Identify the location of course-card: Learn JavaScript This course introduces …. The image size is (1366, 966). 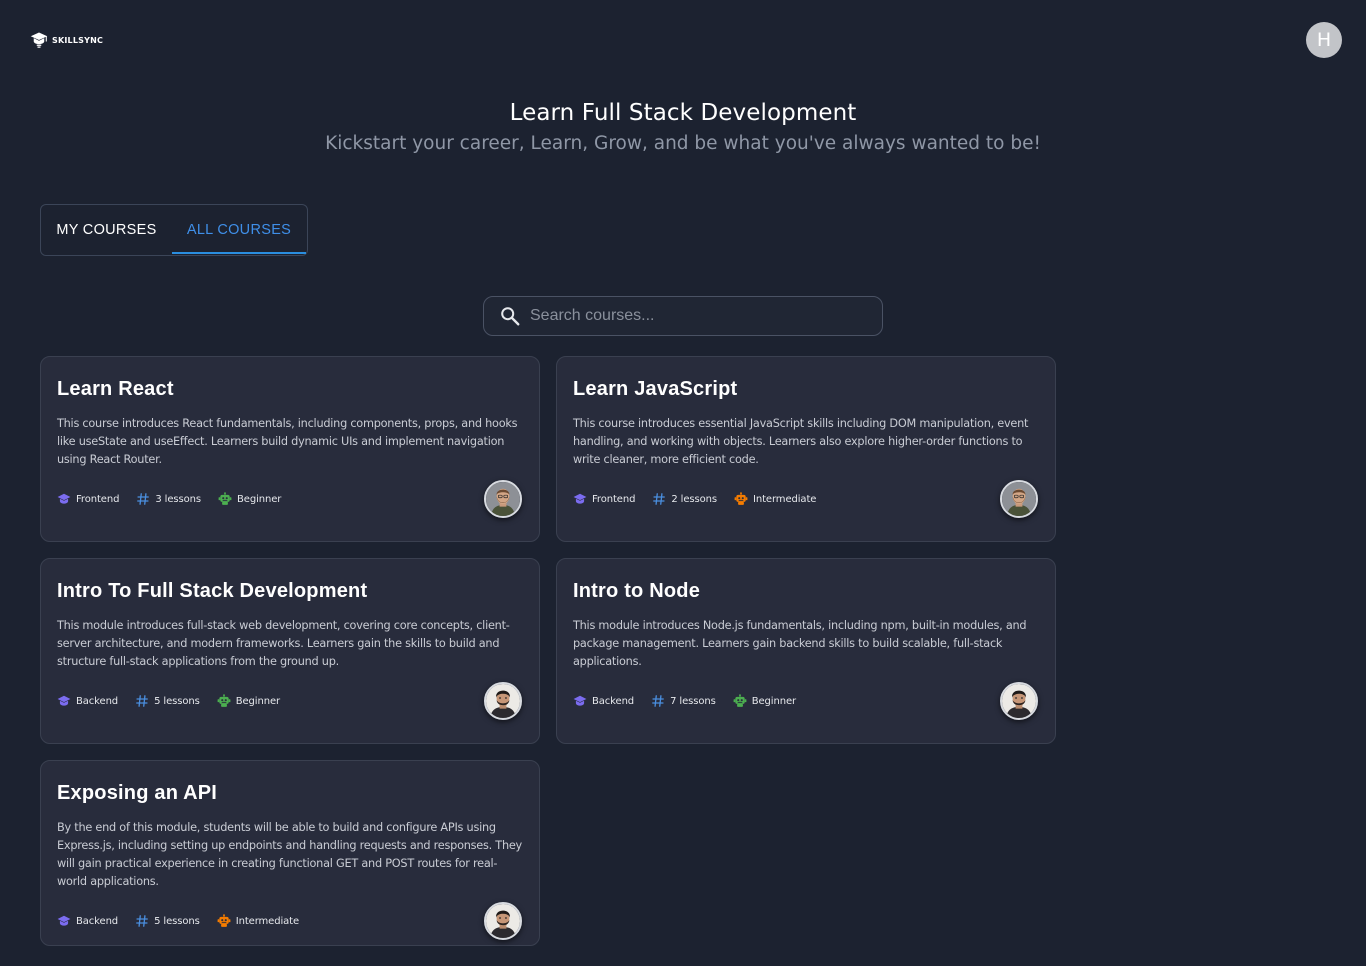
(806, 449).